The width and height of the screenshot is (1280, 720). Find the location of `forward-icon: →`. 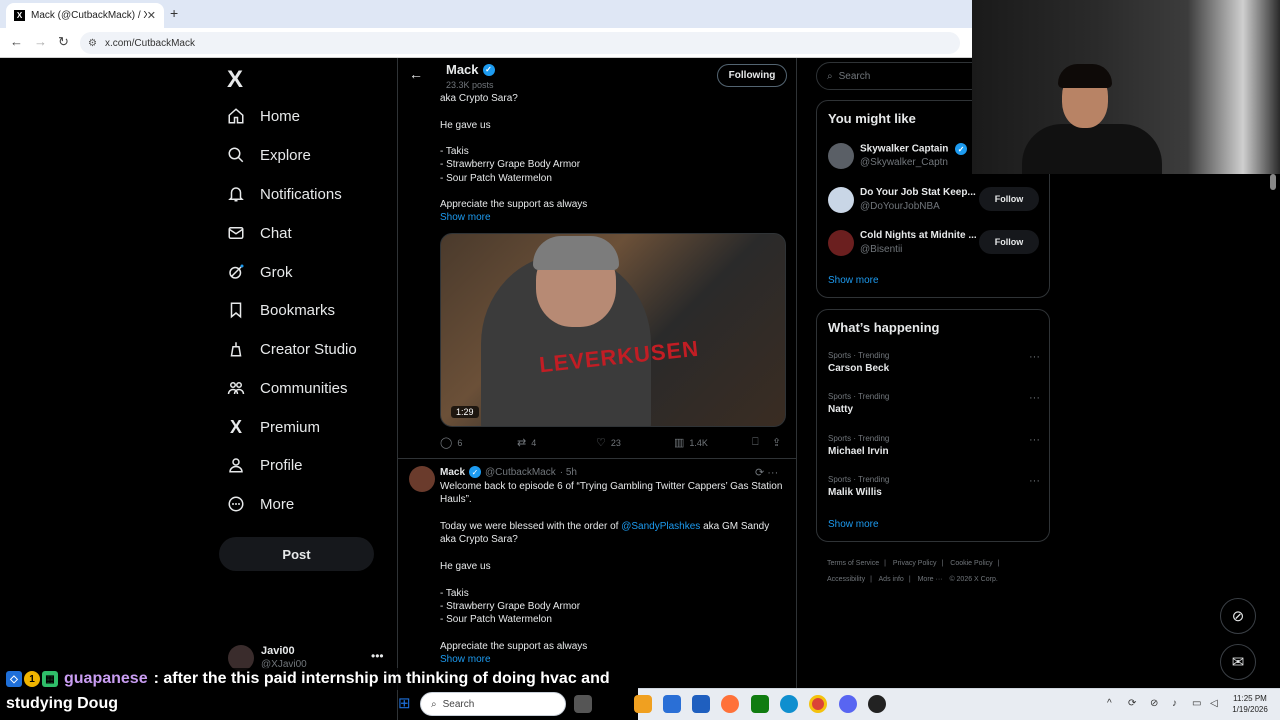

forward-icon: → is located at coordinates (40, 41).